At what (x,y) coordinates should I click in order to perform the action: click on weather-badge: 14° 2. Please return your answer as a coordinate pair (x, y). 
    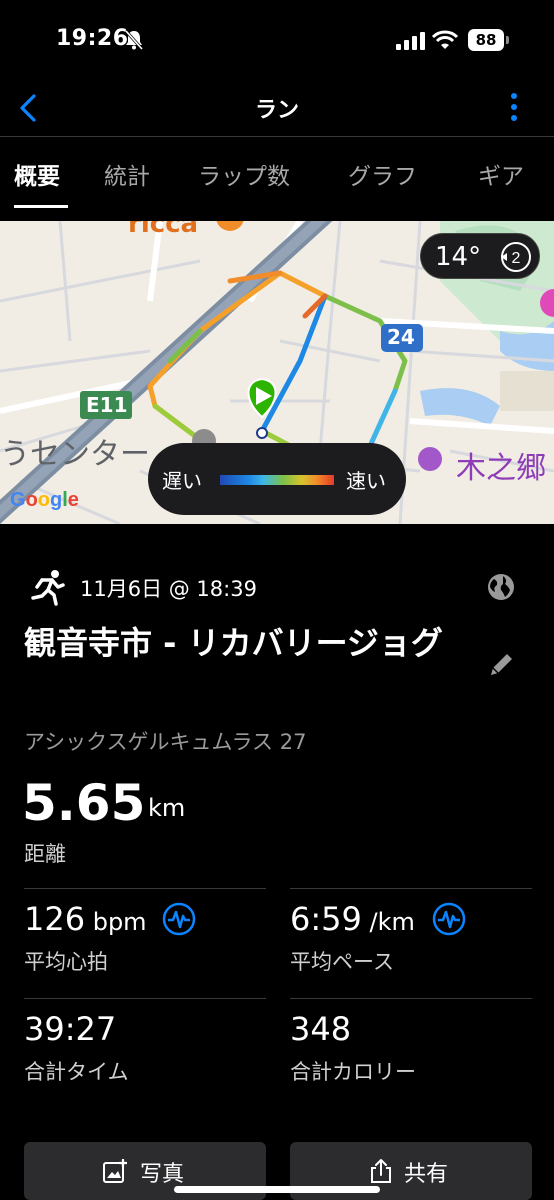
    Looking at the image, I should click on (480, 256).